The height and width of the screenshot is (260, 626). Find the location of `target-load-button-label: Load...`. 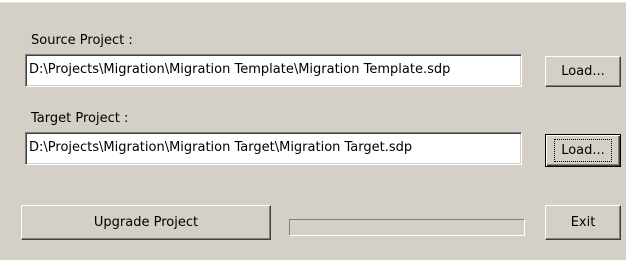

target-load-button-label: Load... is located at coordinates (583, 150).